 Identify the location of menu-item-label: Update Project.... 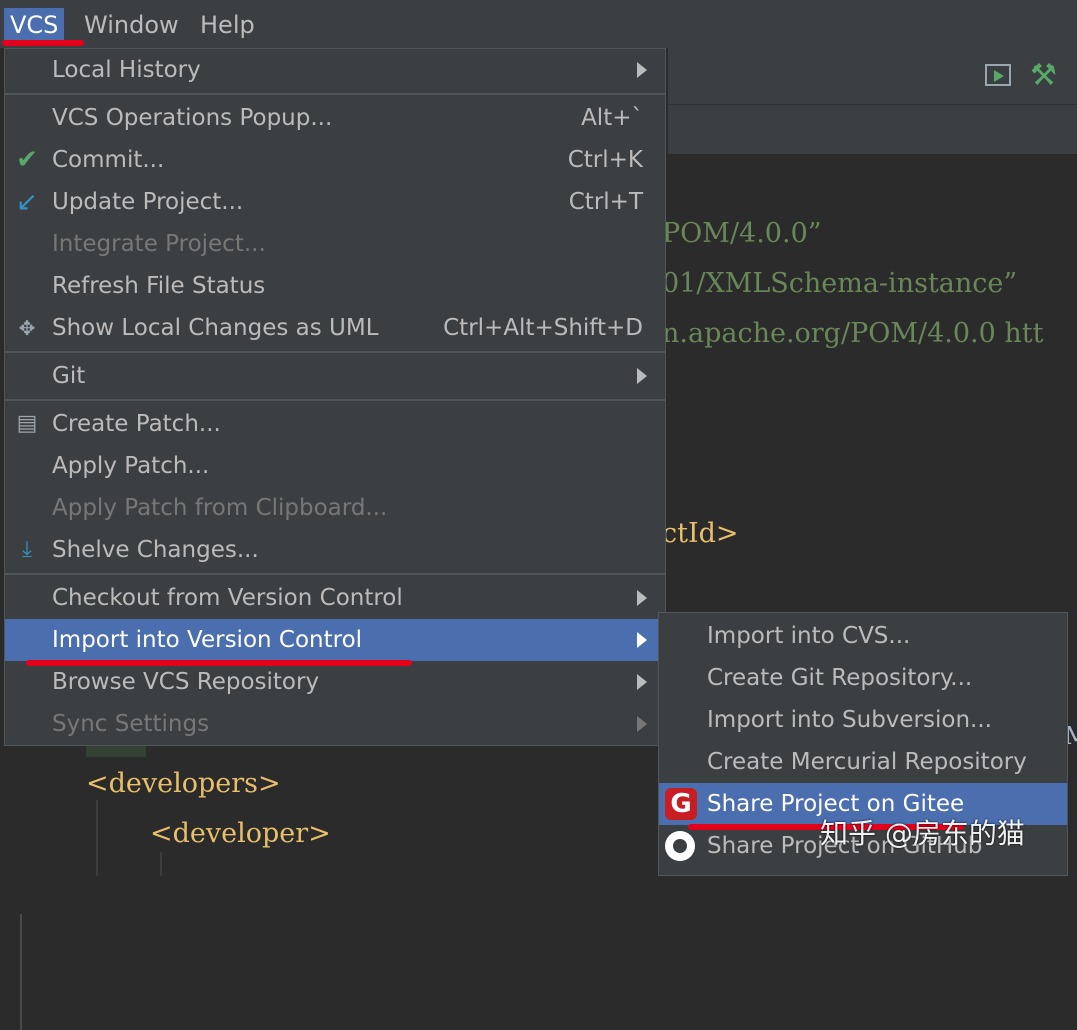
(148, 202).